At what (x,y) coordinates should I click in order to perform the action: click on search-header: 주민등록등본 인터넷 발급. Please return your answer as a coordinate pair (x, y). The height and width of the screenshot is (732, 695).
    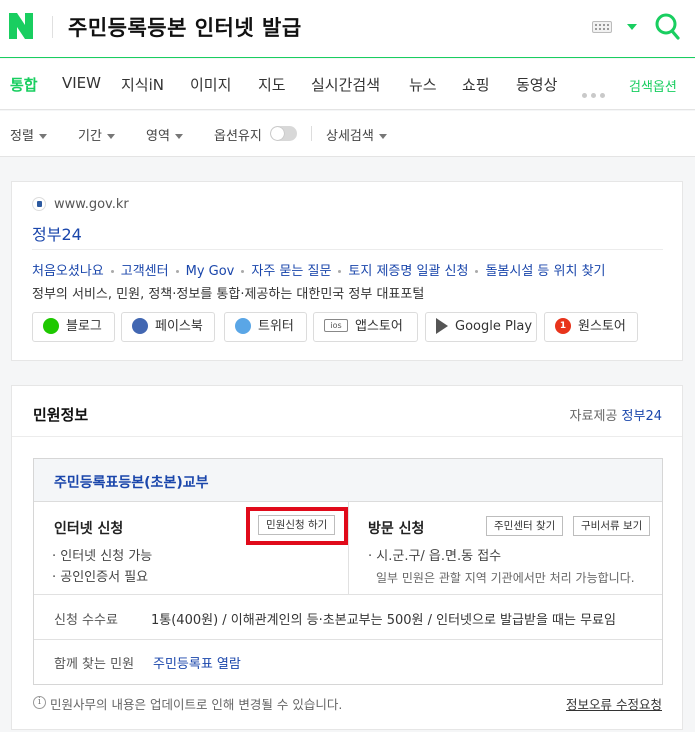
    Looking at the image, I should click on (347, 29).